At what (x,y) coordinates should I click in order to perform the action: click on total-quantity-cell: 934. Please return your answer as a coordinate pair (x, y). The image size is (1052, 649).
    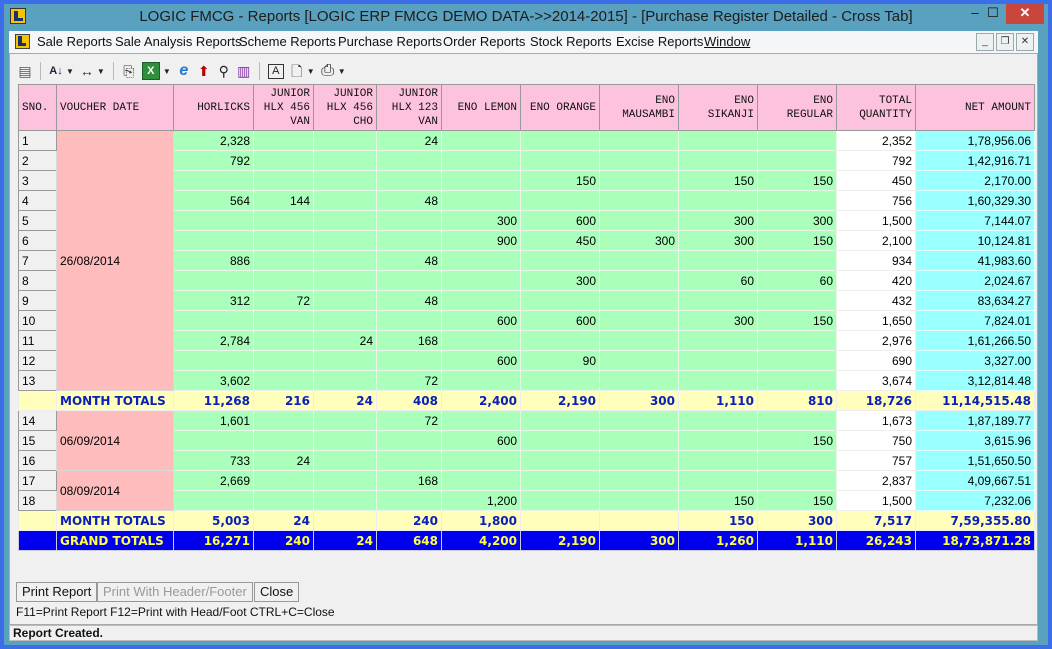
    Looking at the image, I should click on (876, 260).